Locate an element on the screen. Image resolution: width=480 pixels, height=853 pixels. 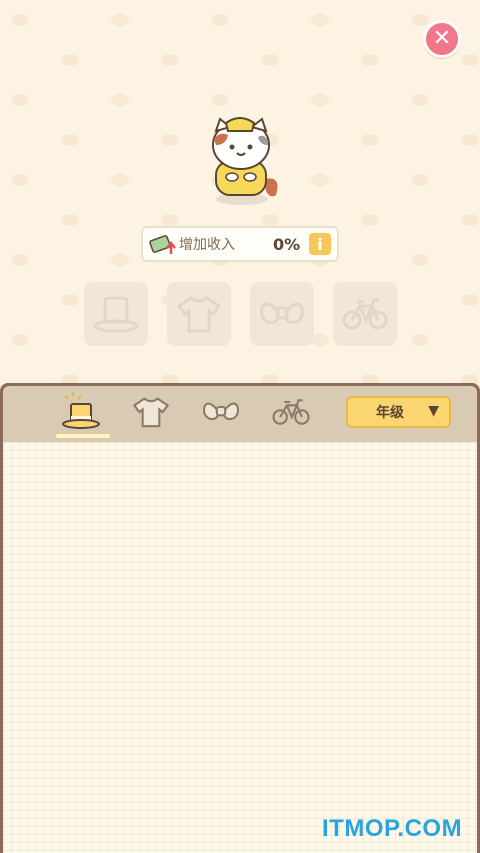
tab-shirt is located at coordinates (151, 412).